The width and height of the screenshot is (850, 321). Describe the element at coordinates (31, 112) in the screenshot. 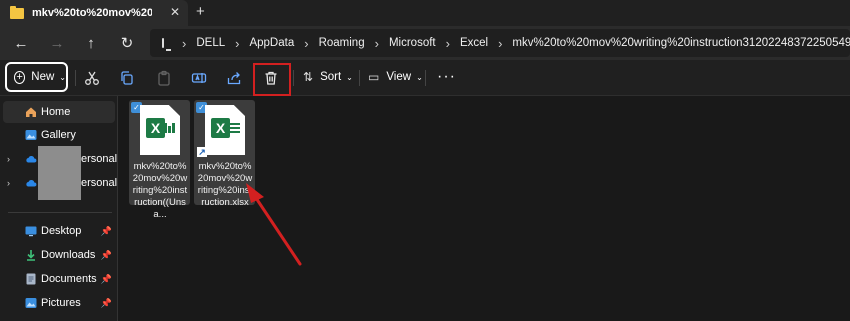

I see `home-icon` at that location.